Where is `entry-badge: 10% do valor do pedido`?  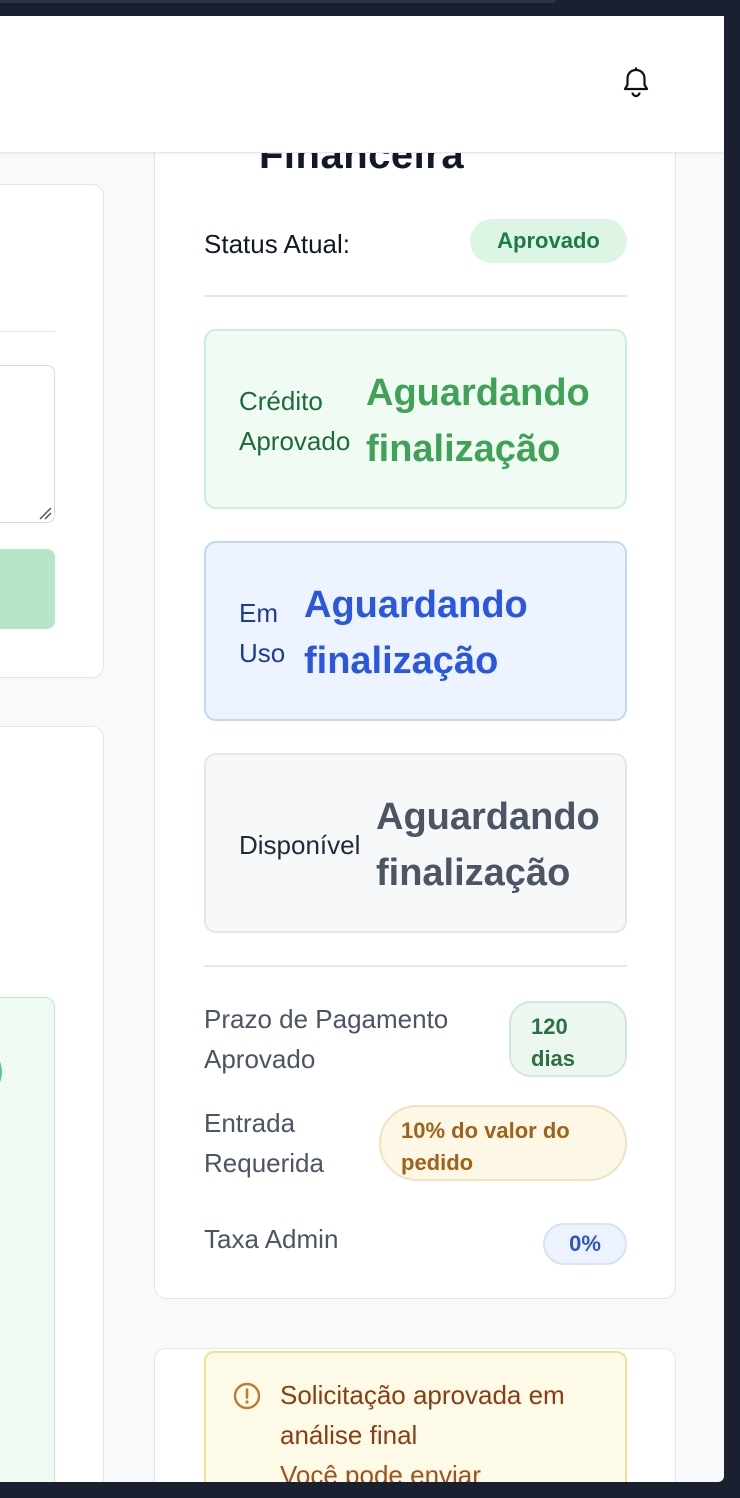
entry-badge: 10% do valor do pedido is located at coordinates (503, 1143).